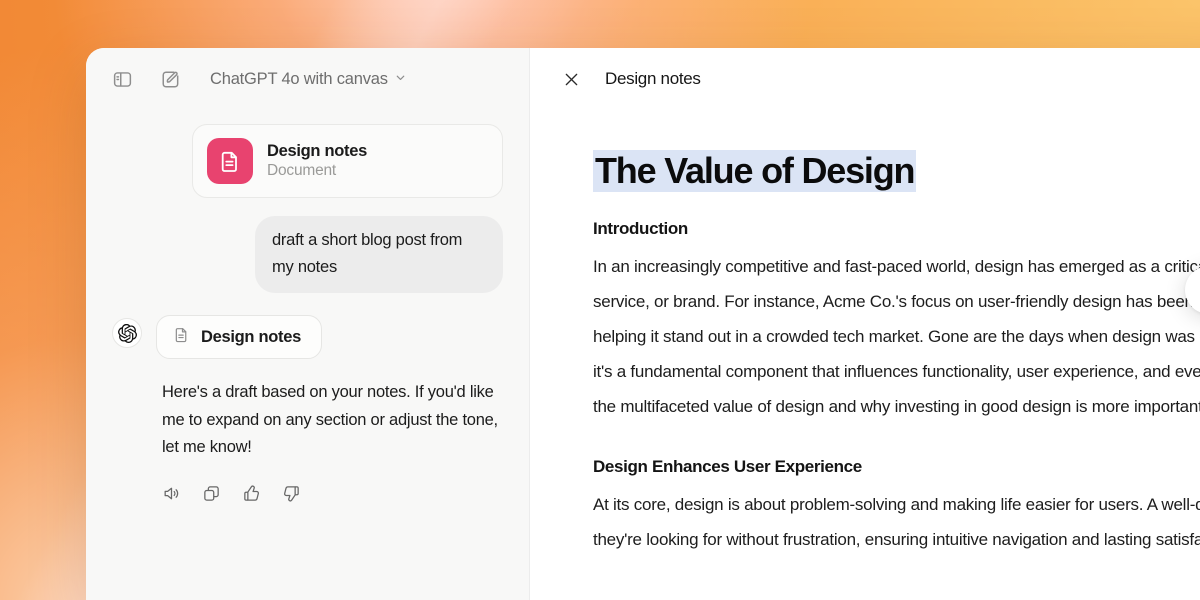 Image resolution: width=1200 pixels, height=600 pixels. What do you see at coordinates (640, 229) in the screenshot?
I see `document-section1-heading: Introduction` at bounding box center [640, 229].